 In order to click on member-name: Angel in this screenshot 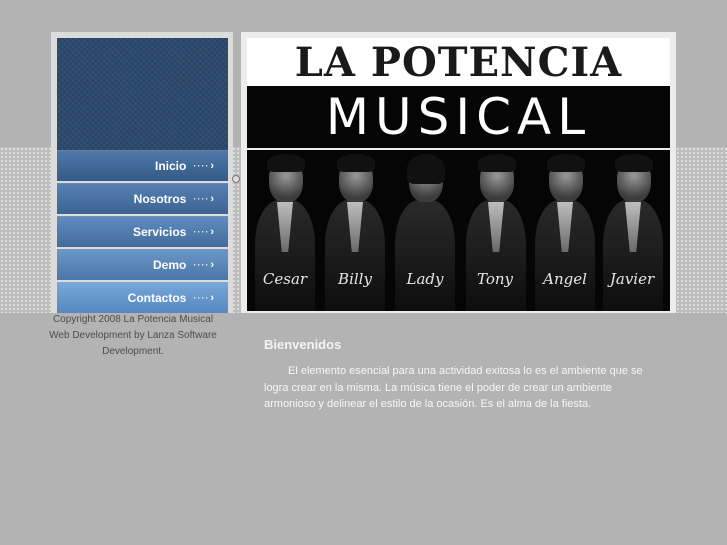, I will do `click(565, 279)`.